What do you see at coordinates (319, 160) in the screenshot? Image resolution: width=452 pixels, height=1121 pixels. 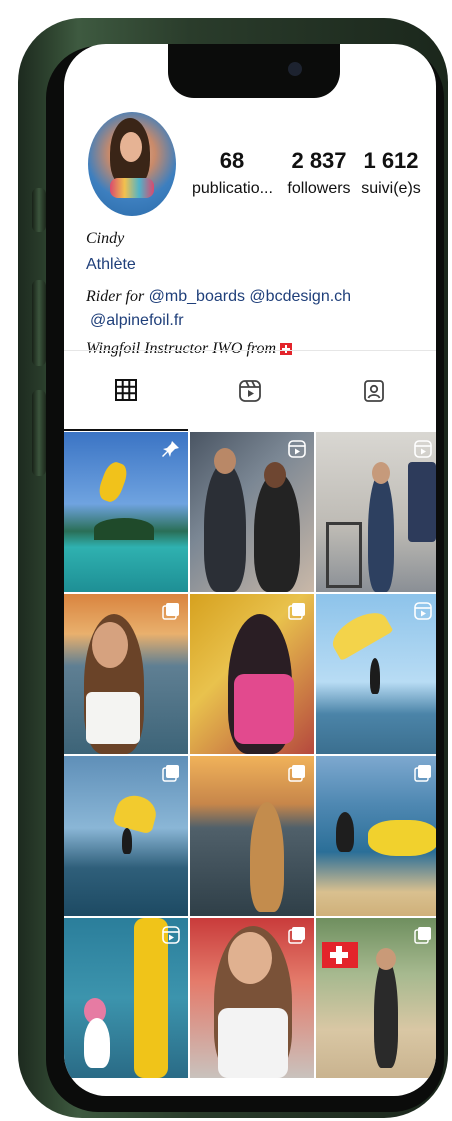 I see `stat-value: 2 837` at bounding box center [319, 160].